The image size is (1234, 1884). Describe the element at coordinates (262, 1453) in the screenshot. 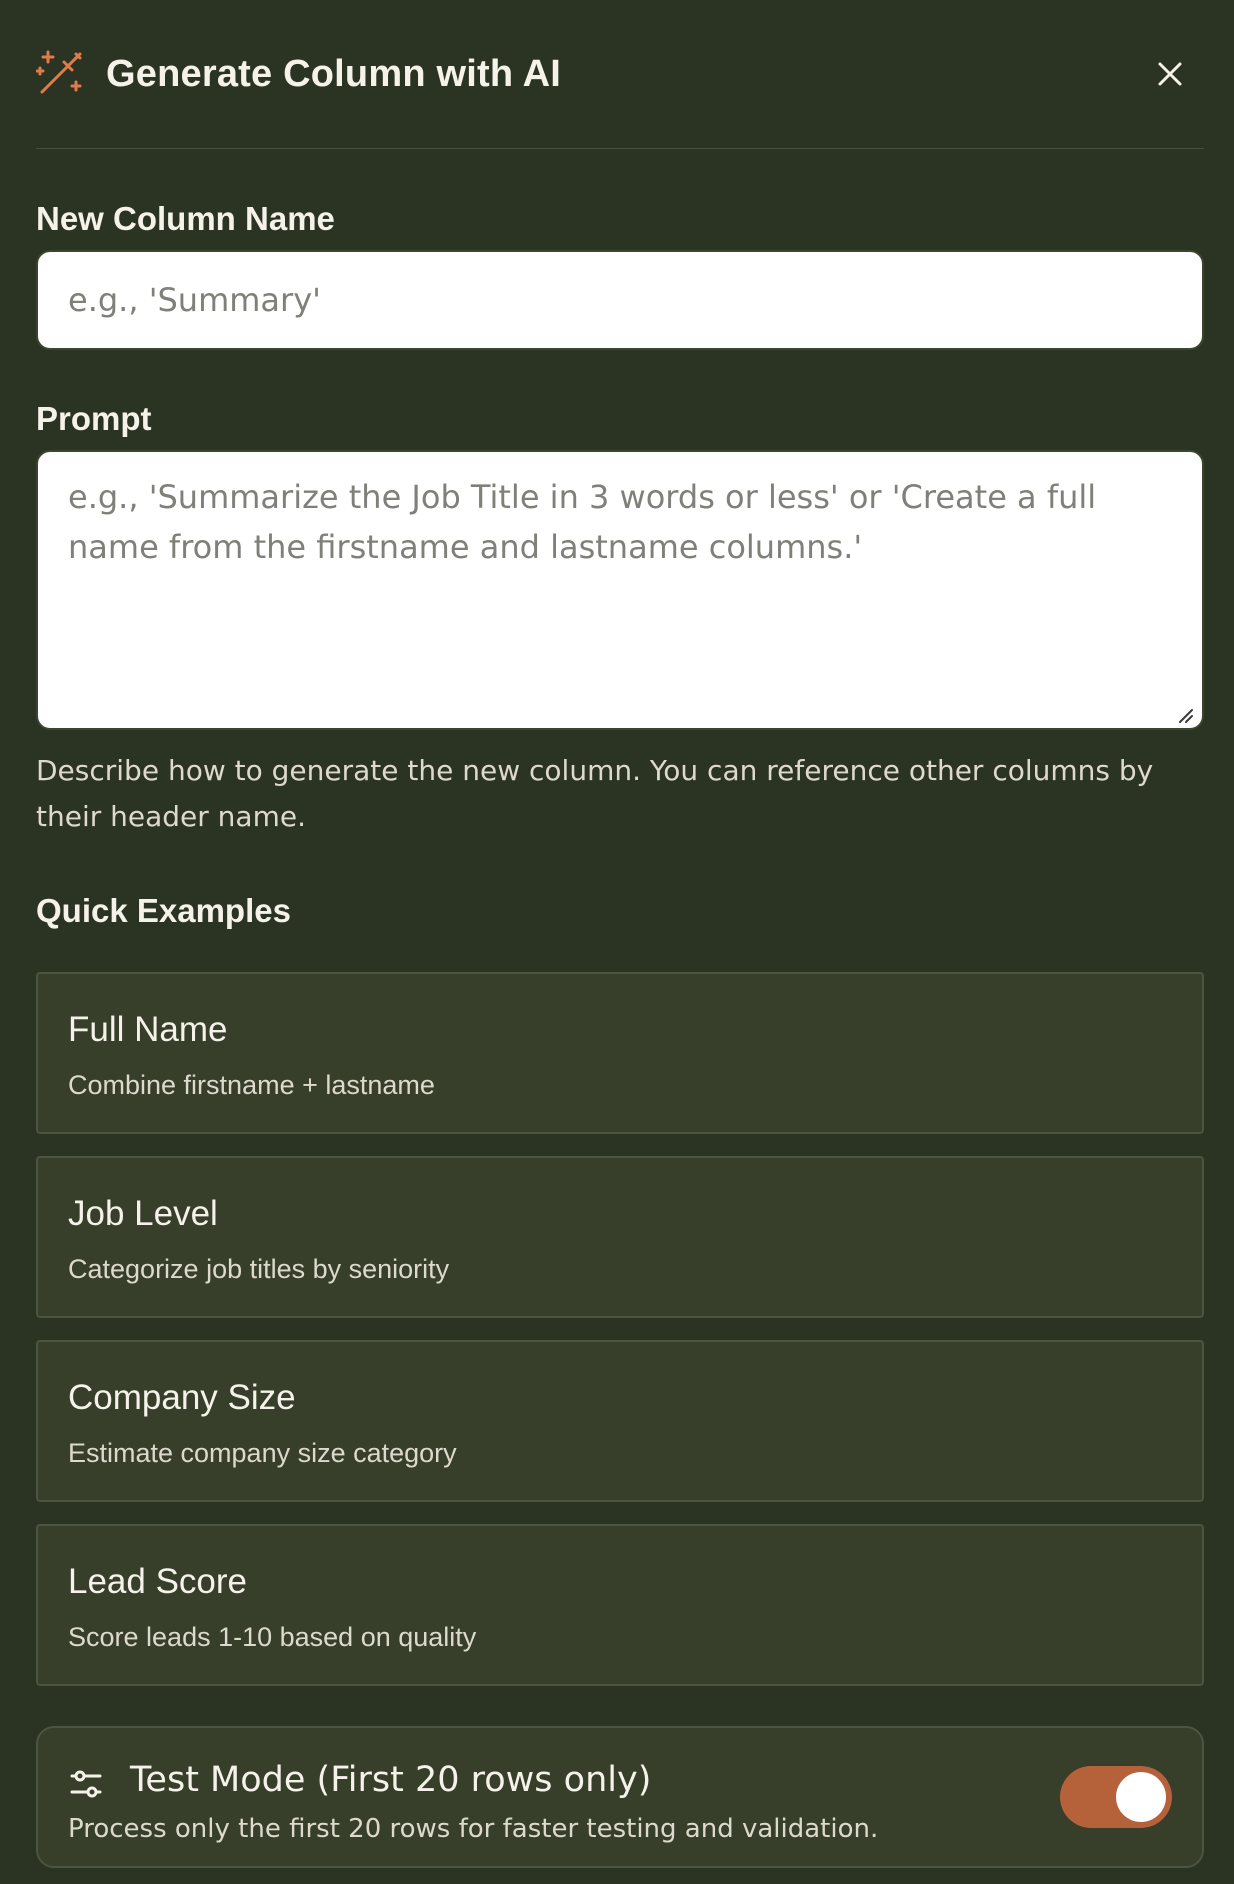

I see `example-description: Estimate company size category` at that location.